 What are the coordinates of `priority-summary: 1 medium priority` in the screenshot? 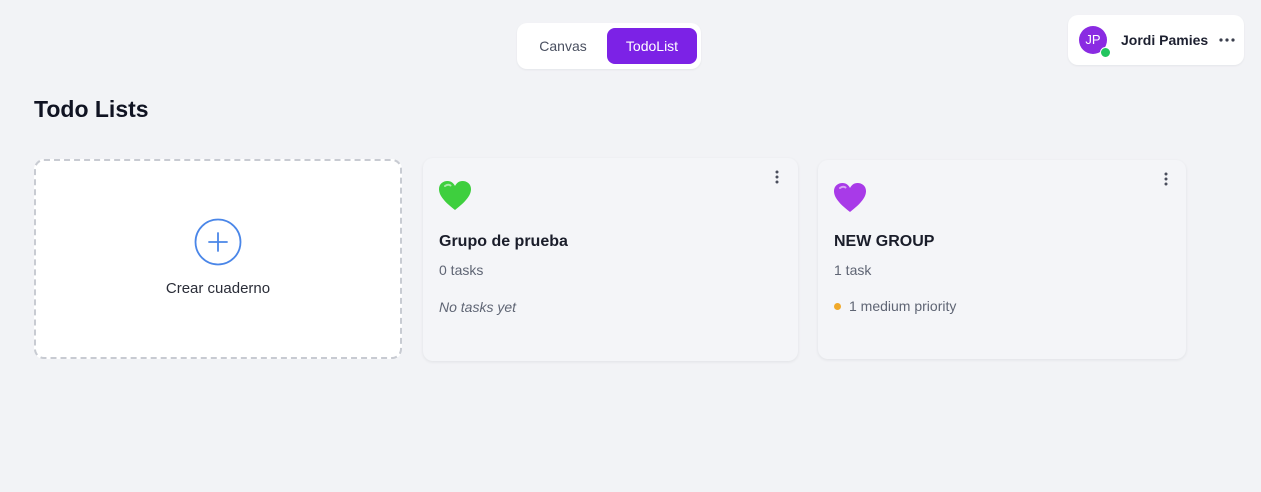 It's located at (895, 306).